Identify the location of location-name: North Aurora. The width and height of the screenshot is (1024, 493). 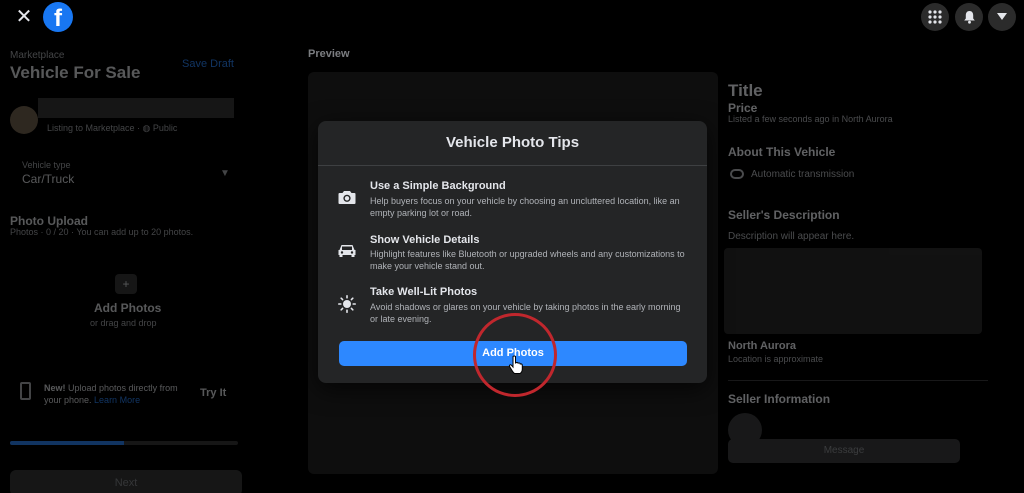
(762, 346).